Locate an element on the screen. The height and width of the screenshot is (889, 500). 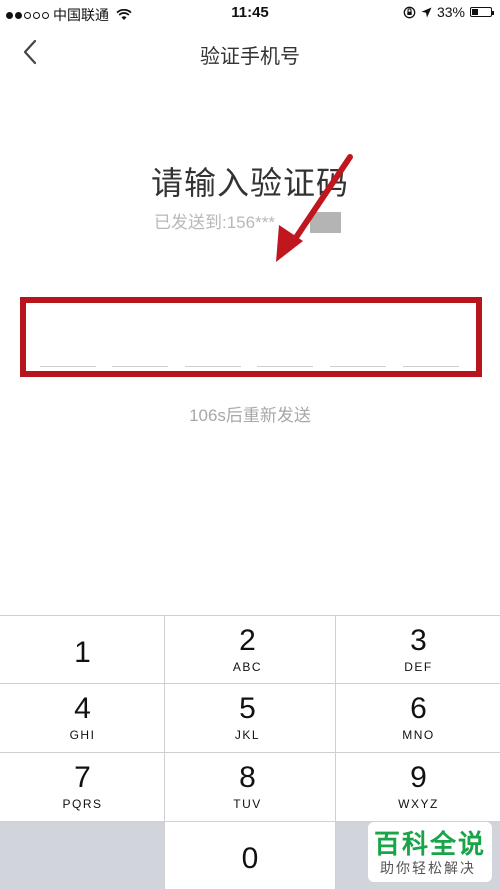
location-arrow-icon is located at coordinates (426, 12).